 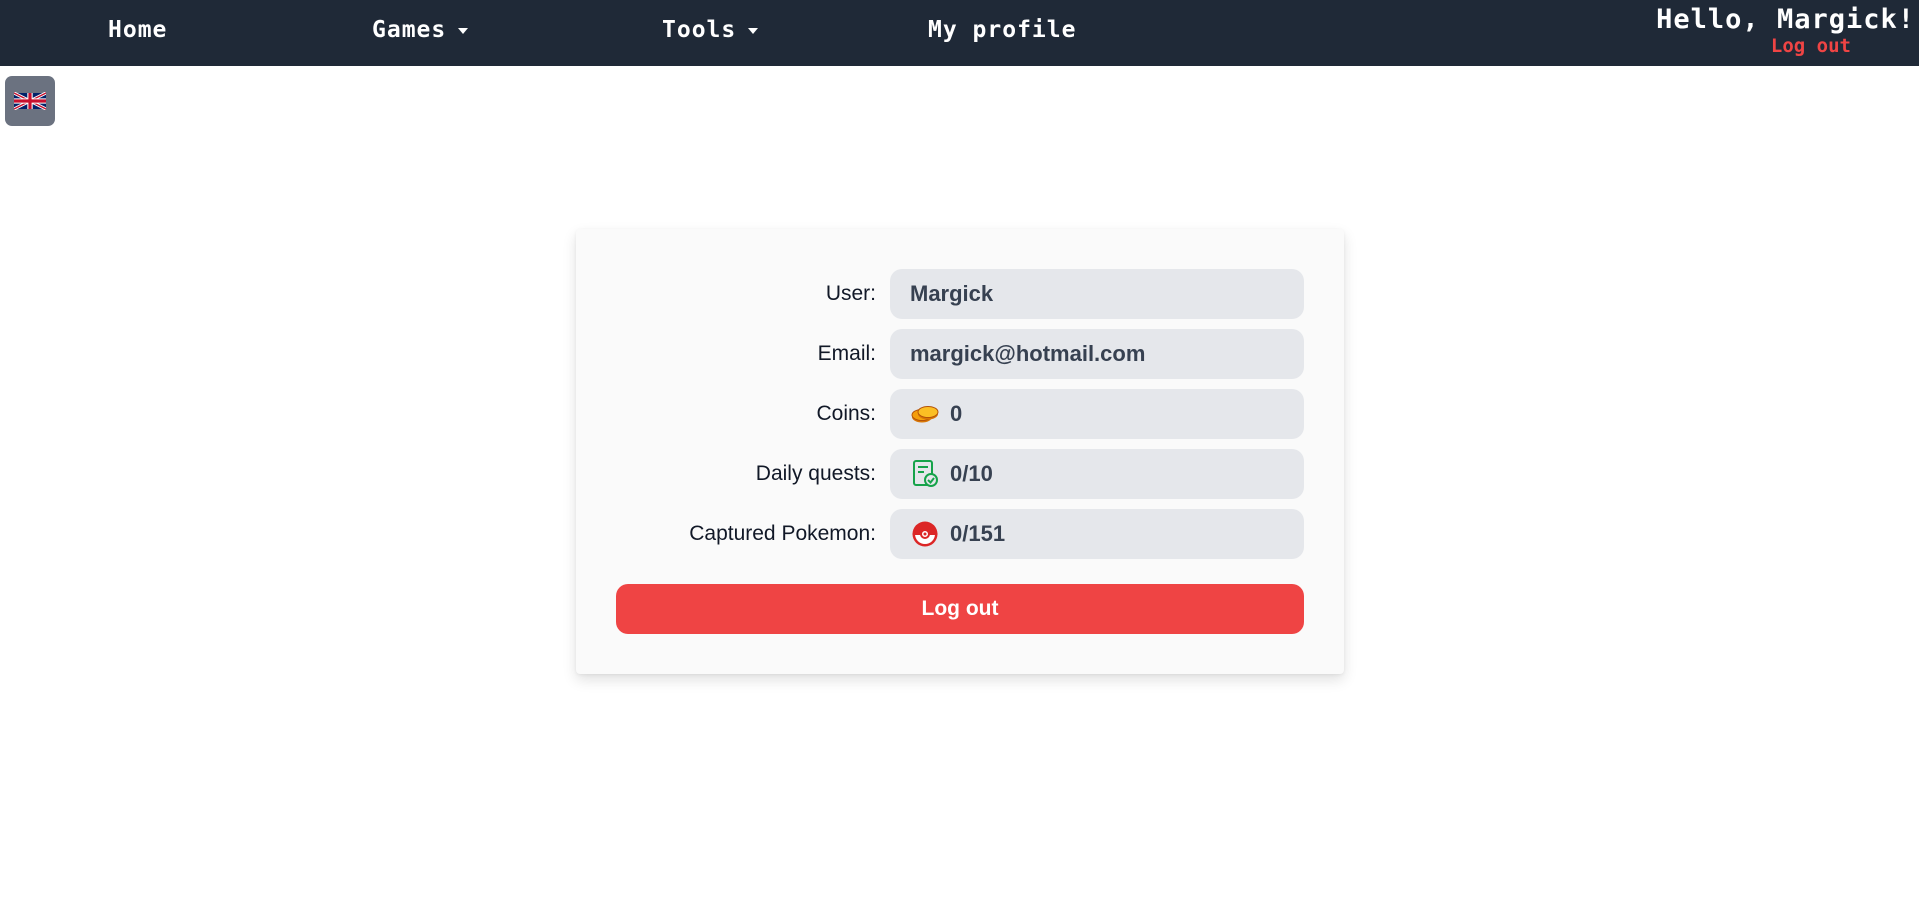 What do you see at coordinates (815, 473) in the screenshot?
I see `daily-quests-label: Daily quests:` at bounding box center [815, 473].